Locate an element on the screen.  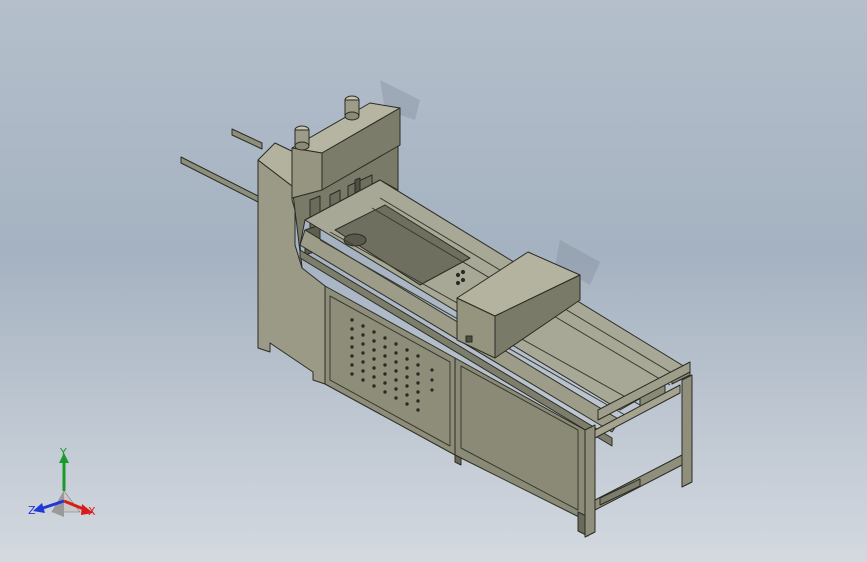
x-axis-label: X is located at coordinates (92, 511).